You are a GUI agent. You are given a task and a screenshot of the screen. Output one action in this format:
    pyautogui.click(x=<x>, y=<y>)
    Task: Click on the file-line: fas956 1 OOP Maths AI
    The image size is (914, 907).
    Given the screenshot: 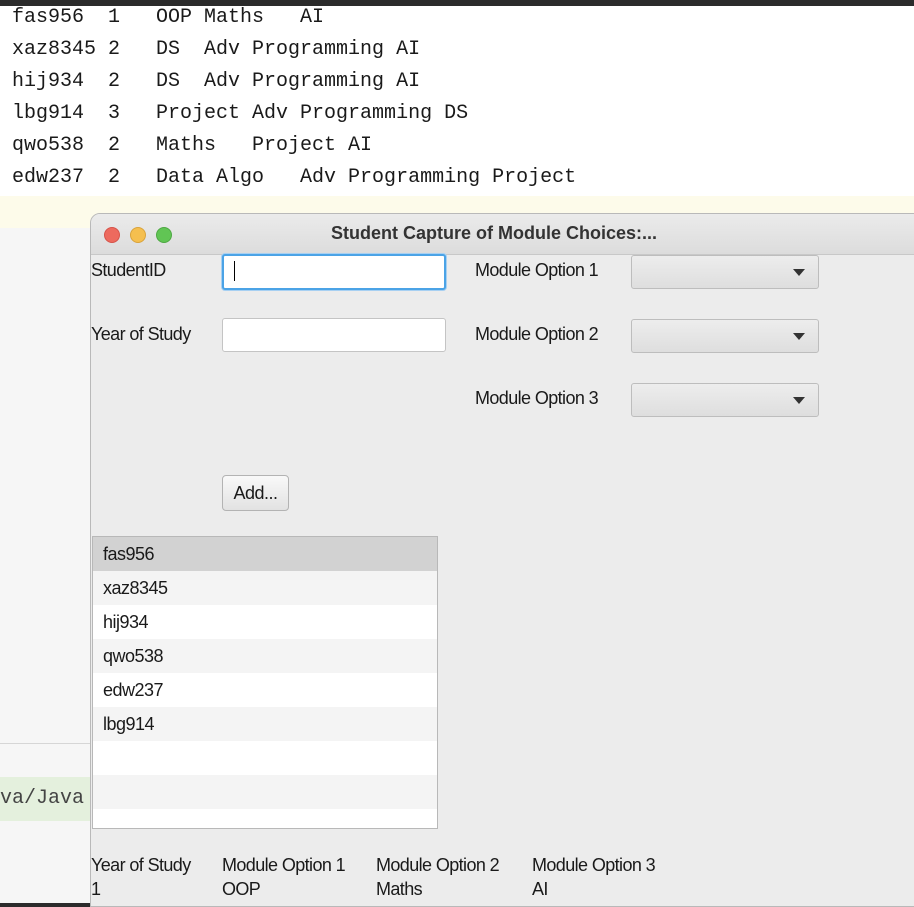 What is the action you would take?
    pyautogui.click(x=168, y=17)
    